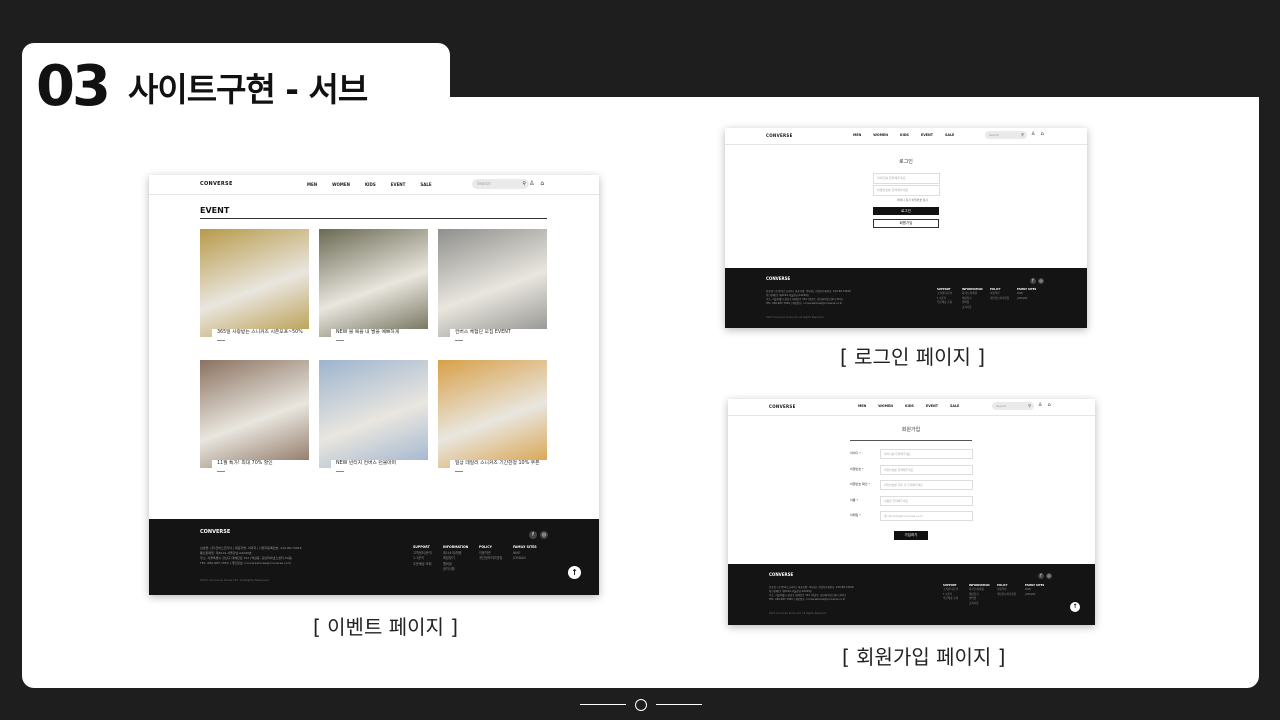  What do you see at coordinates (911, 430) in the screenshot?
I see `signup-title: 회원가입` at bounding box center [911, 430].